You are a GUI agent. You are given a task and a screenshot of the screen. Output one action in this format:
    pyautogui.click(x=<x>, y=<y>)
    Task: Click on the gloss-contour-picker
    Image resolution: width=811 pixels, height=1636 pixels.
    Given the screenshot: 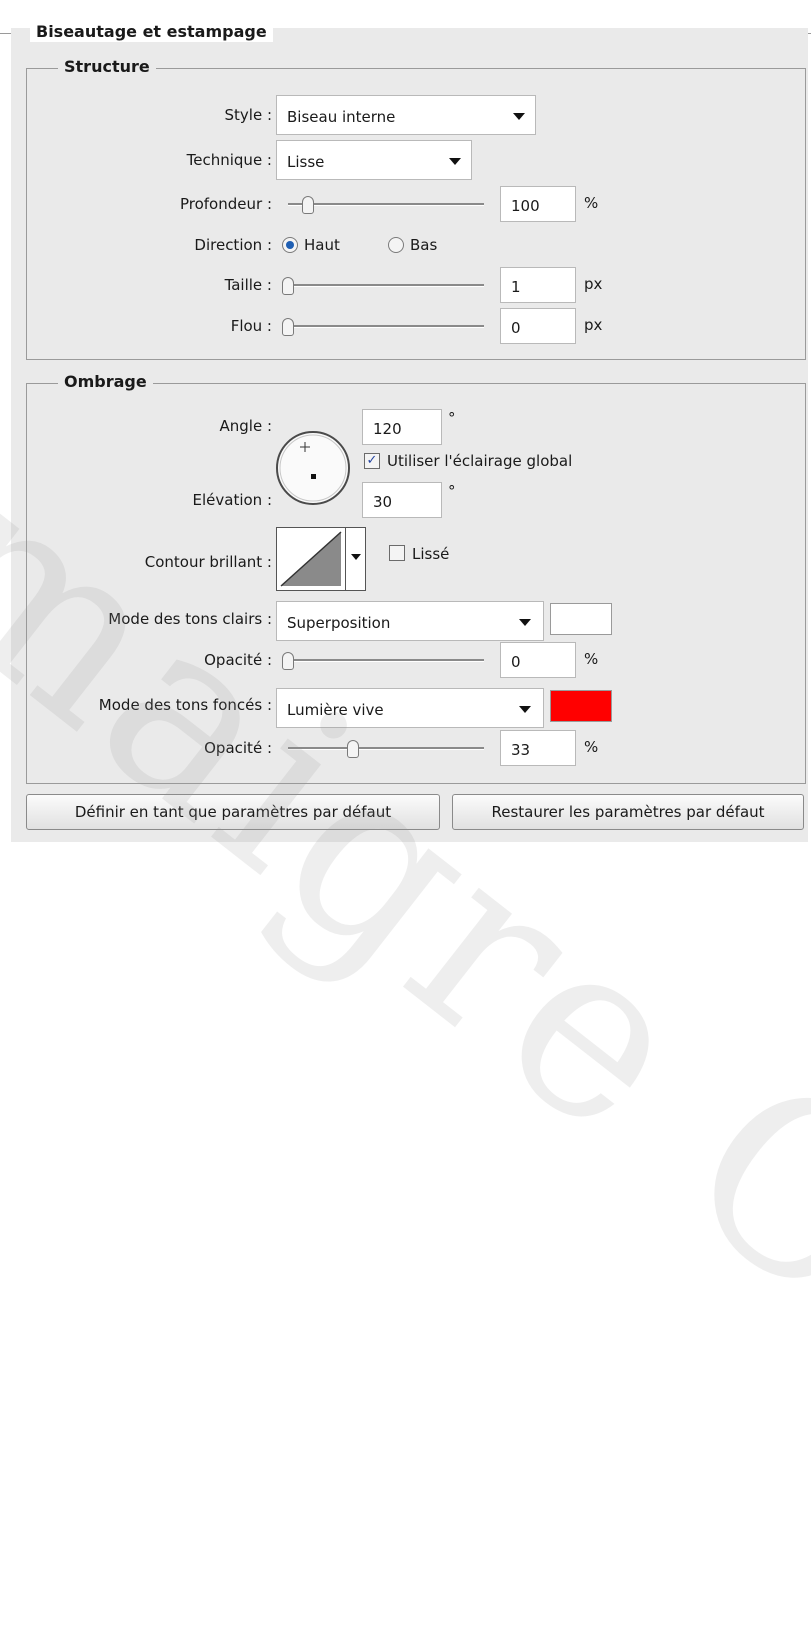 What is the action you would take?
    pyautogui.click(x=321, y=559)
    